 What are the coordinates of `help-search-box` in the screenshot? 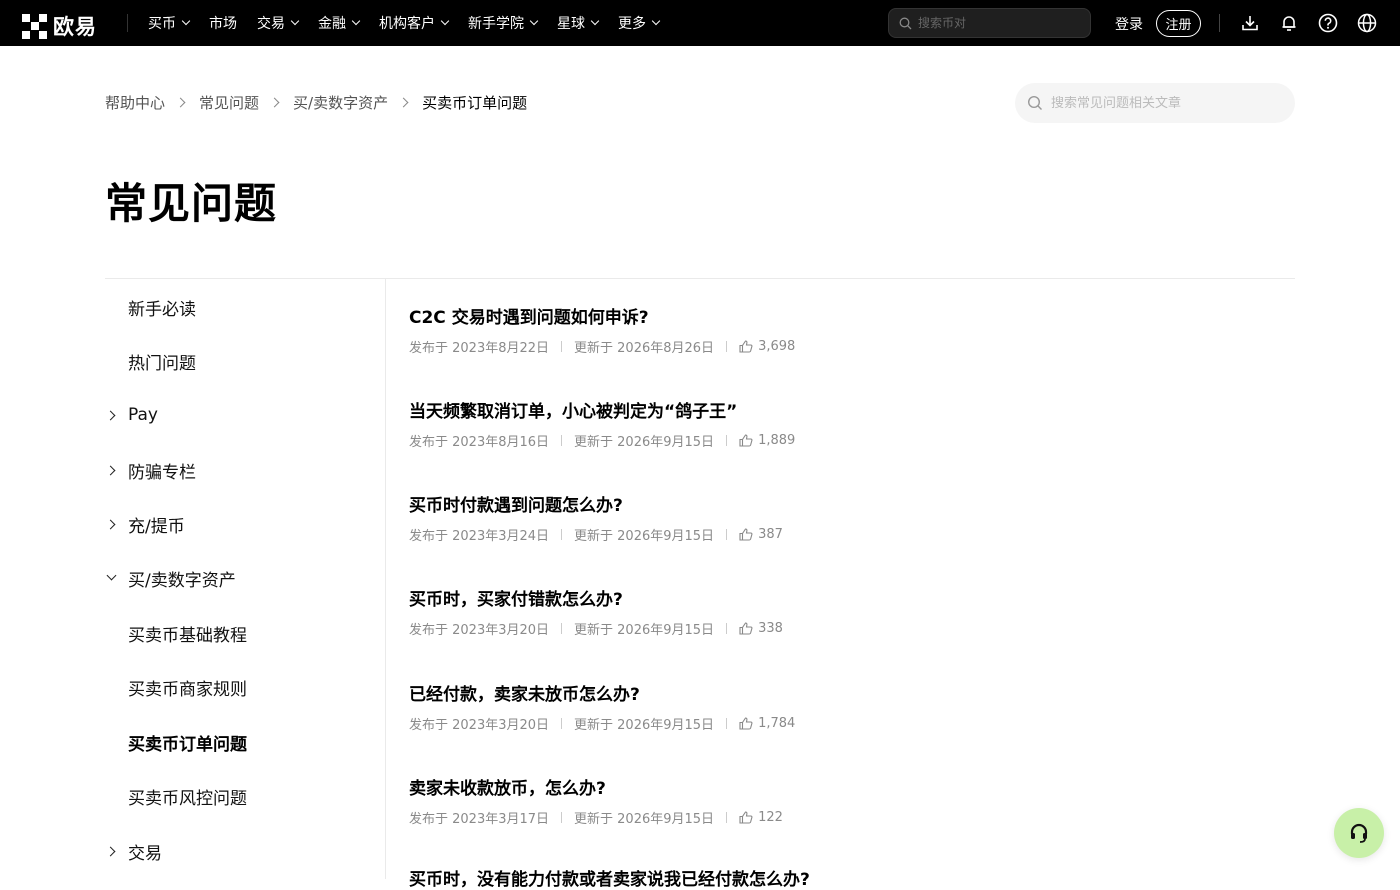 It's located at (1155, 103).